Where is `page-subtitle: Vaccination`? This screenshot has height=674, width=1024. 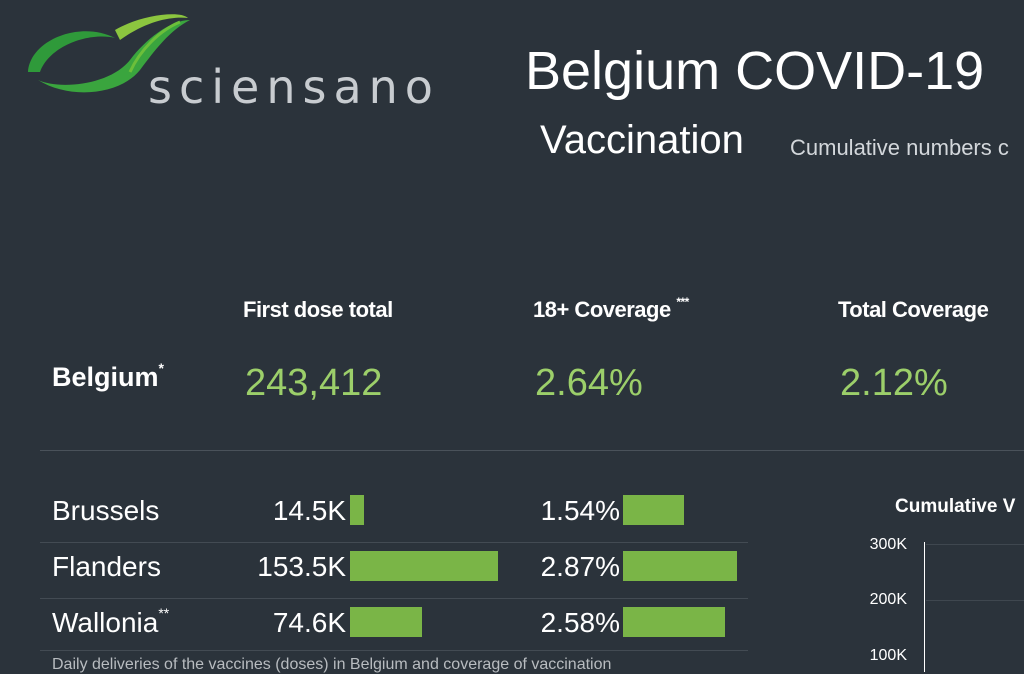
page-subtitle: Vaccination is located at coordinates (642, 140).